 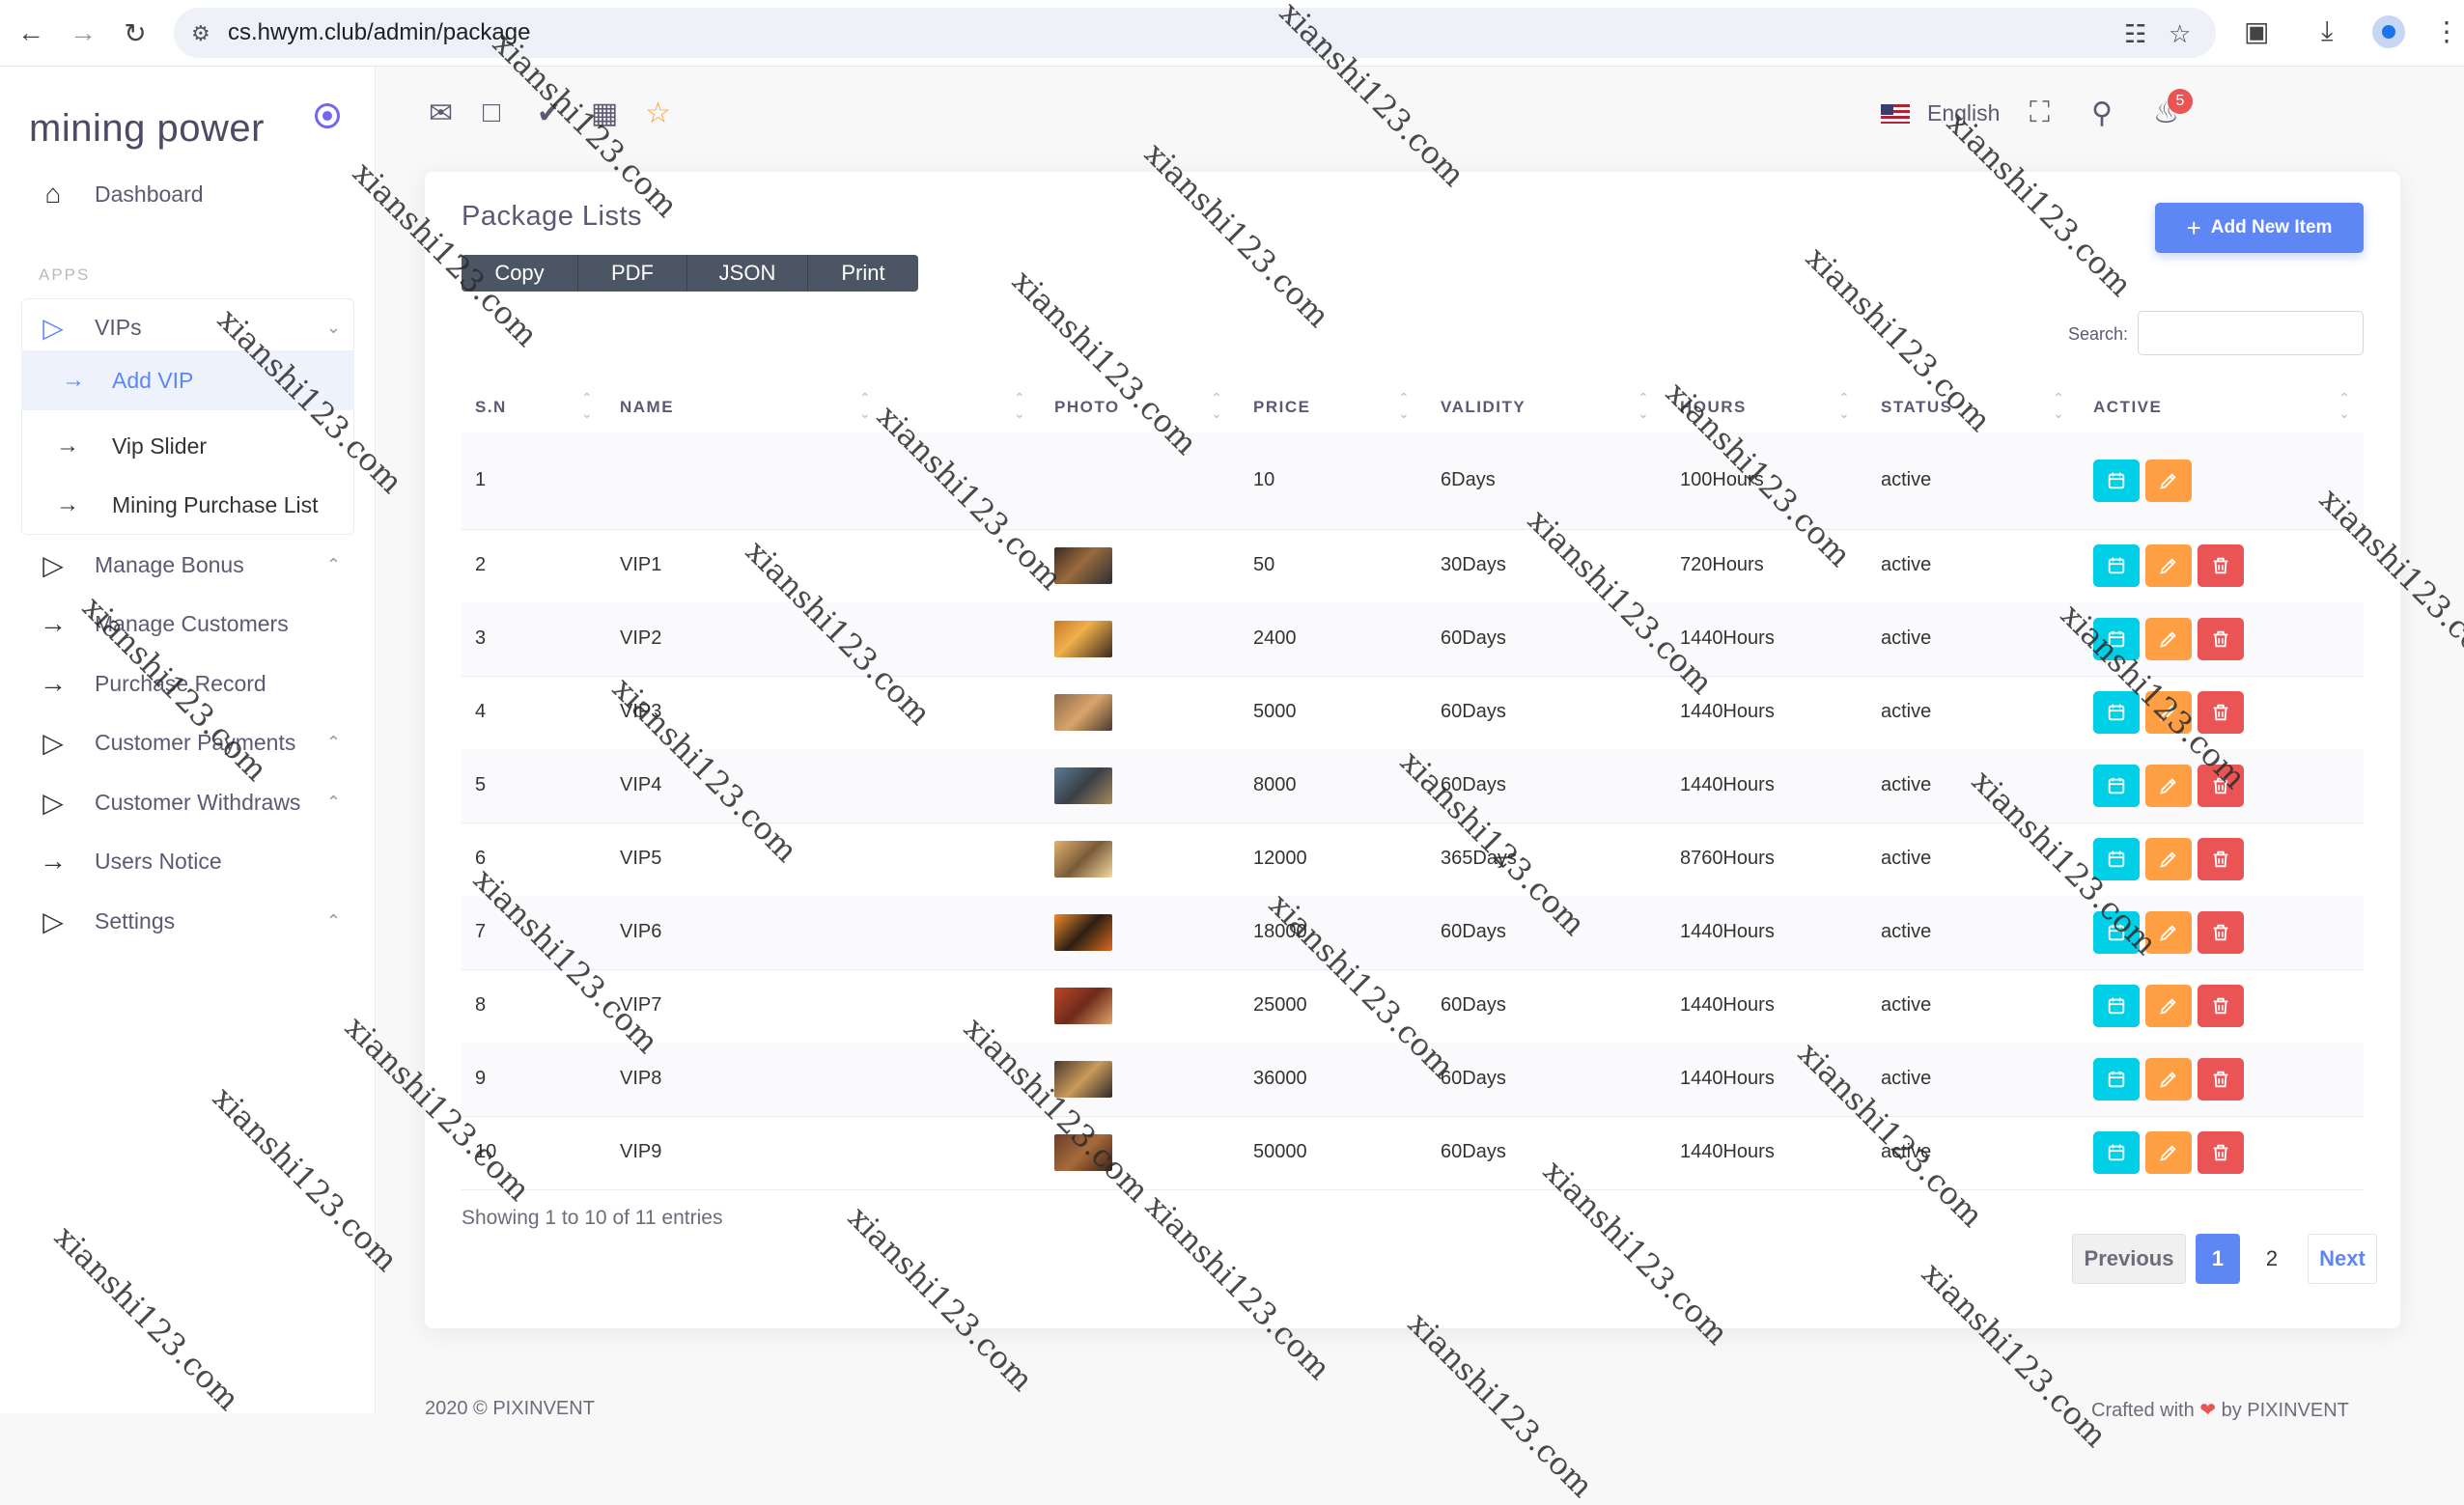 What do you see at coordinates (53, 194) in the screenshot?
I see `home-icon: ⌂` at bounding box center [53, 194].